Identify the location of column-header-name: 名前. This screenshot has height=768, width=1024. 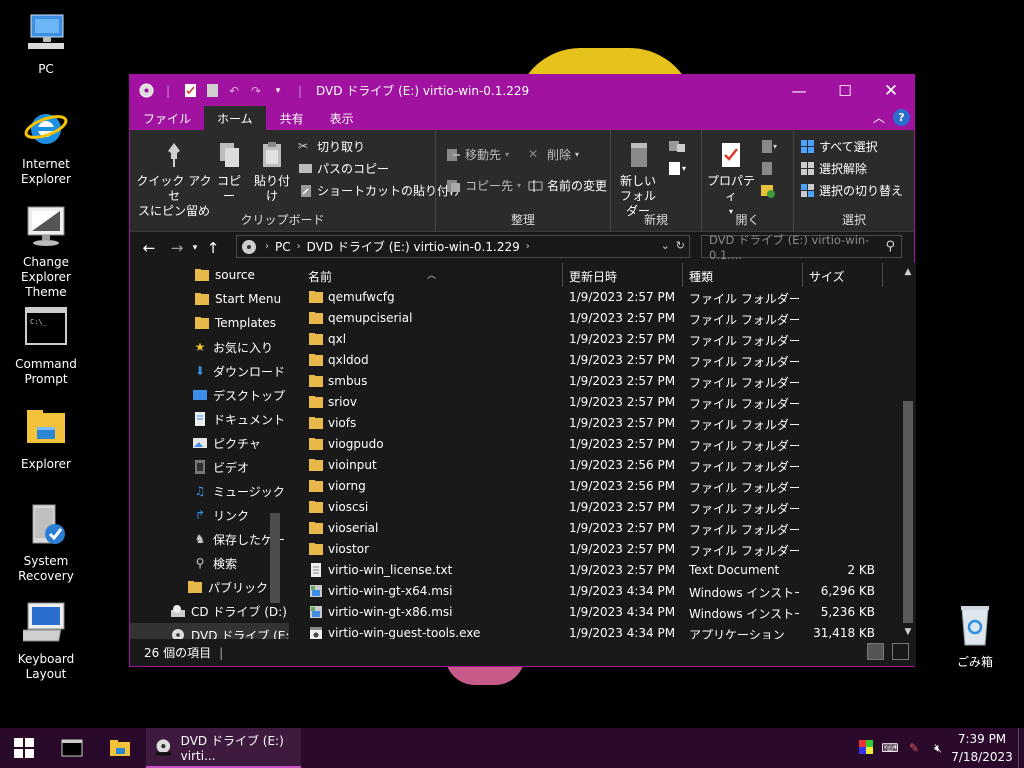
(320, 276).